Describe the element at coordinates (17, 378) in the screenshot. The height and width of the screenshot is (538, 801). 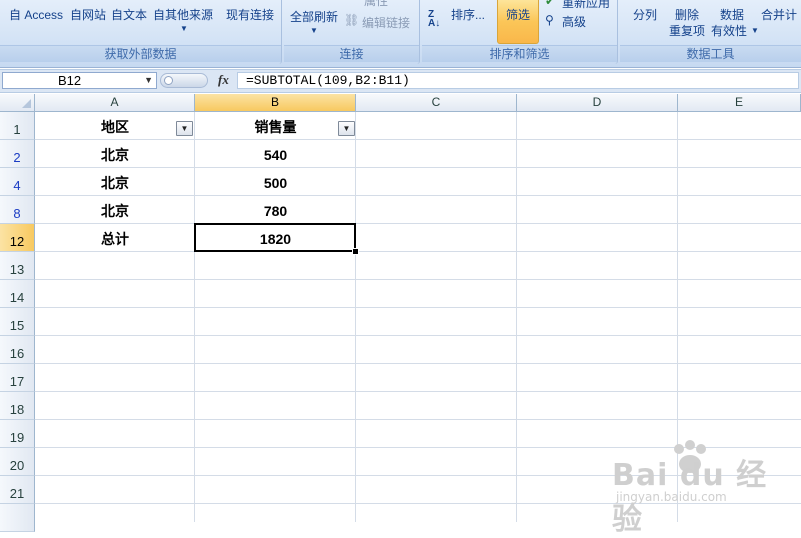
I see `row-header-17: 17` at that location.